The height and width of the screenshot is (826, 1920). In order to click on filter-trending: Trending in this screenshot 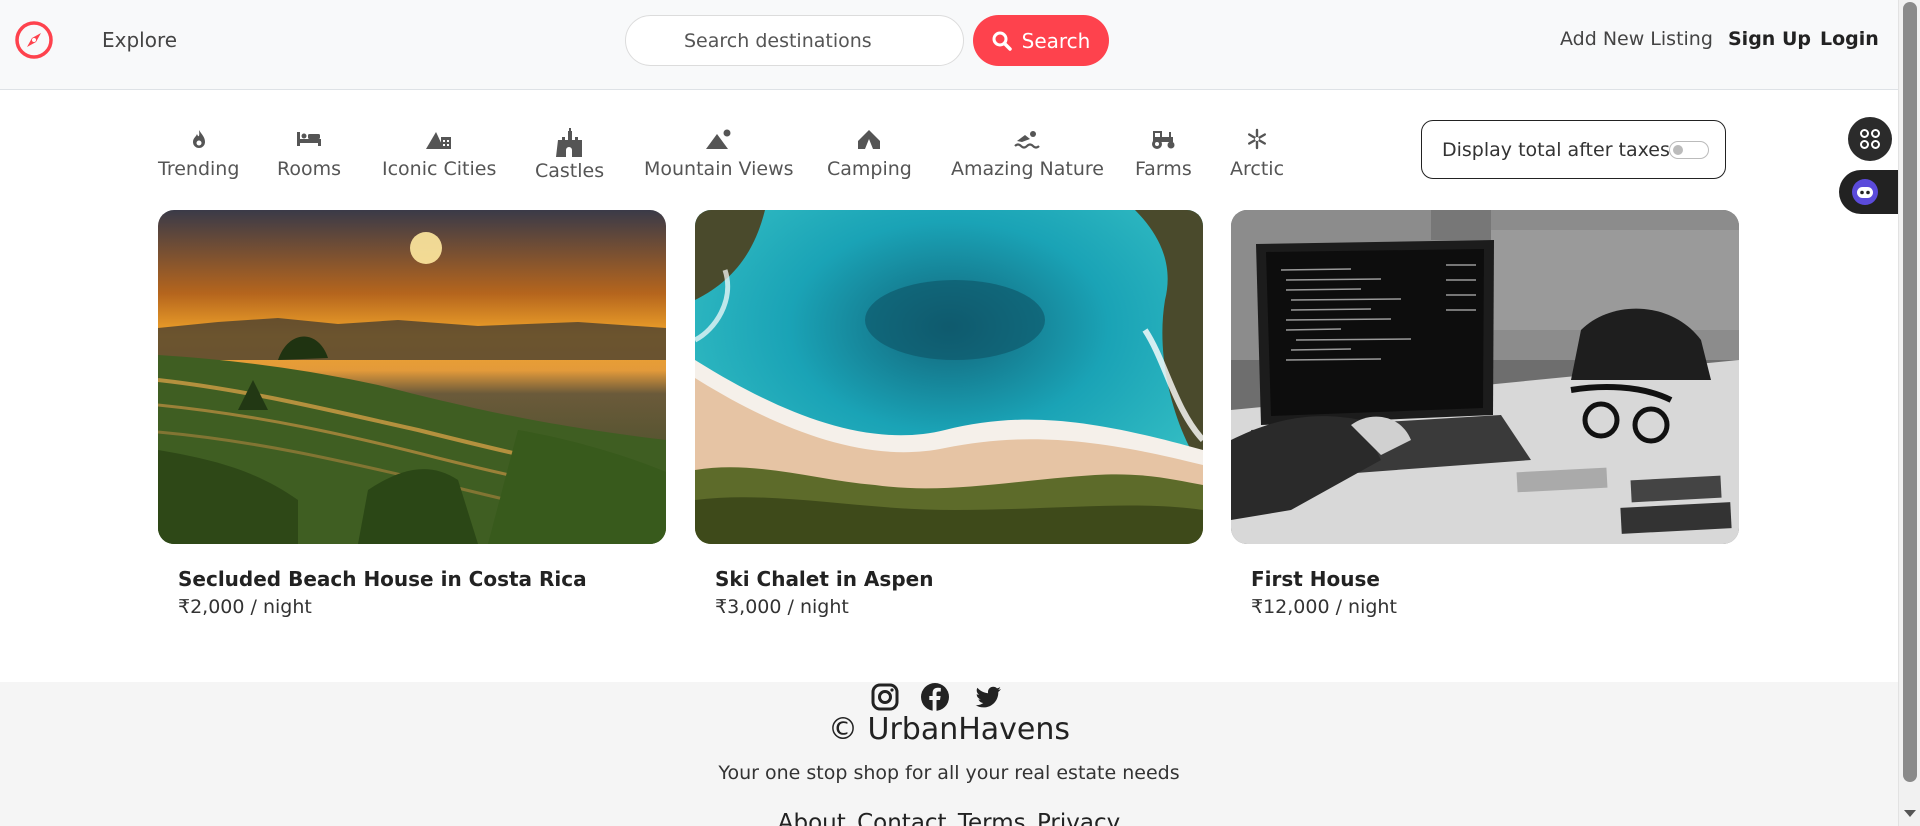, I will do `click(198, 154)`.